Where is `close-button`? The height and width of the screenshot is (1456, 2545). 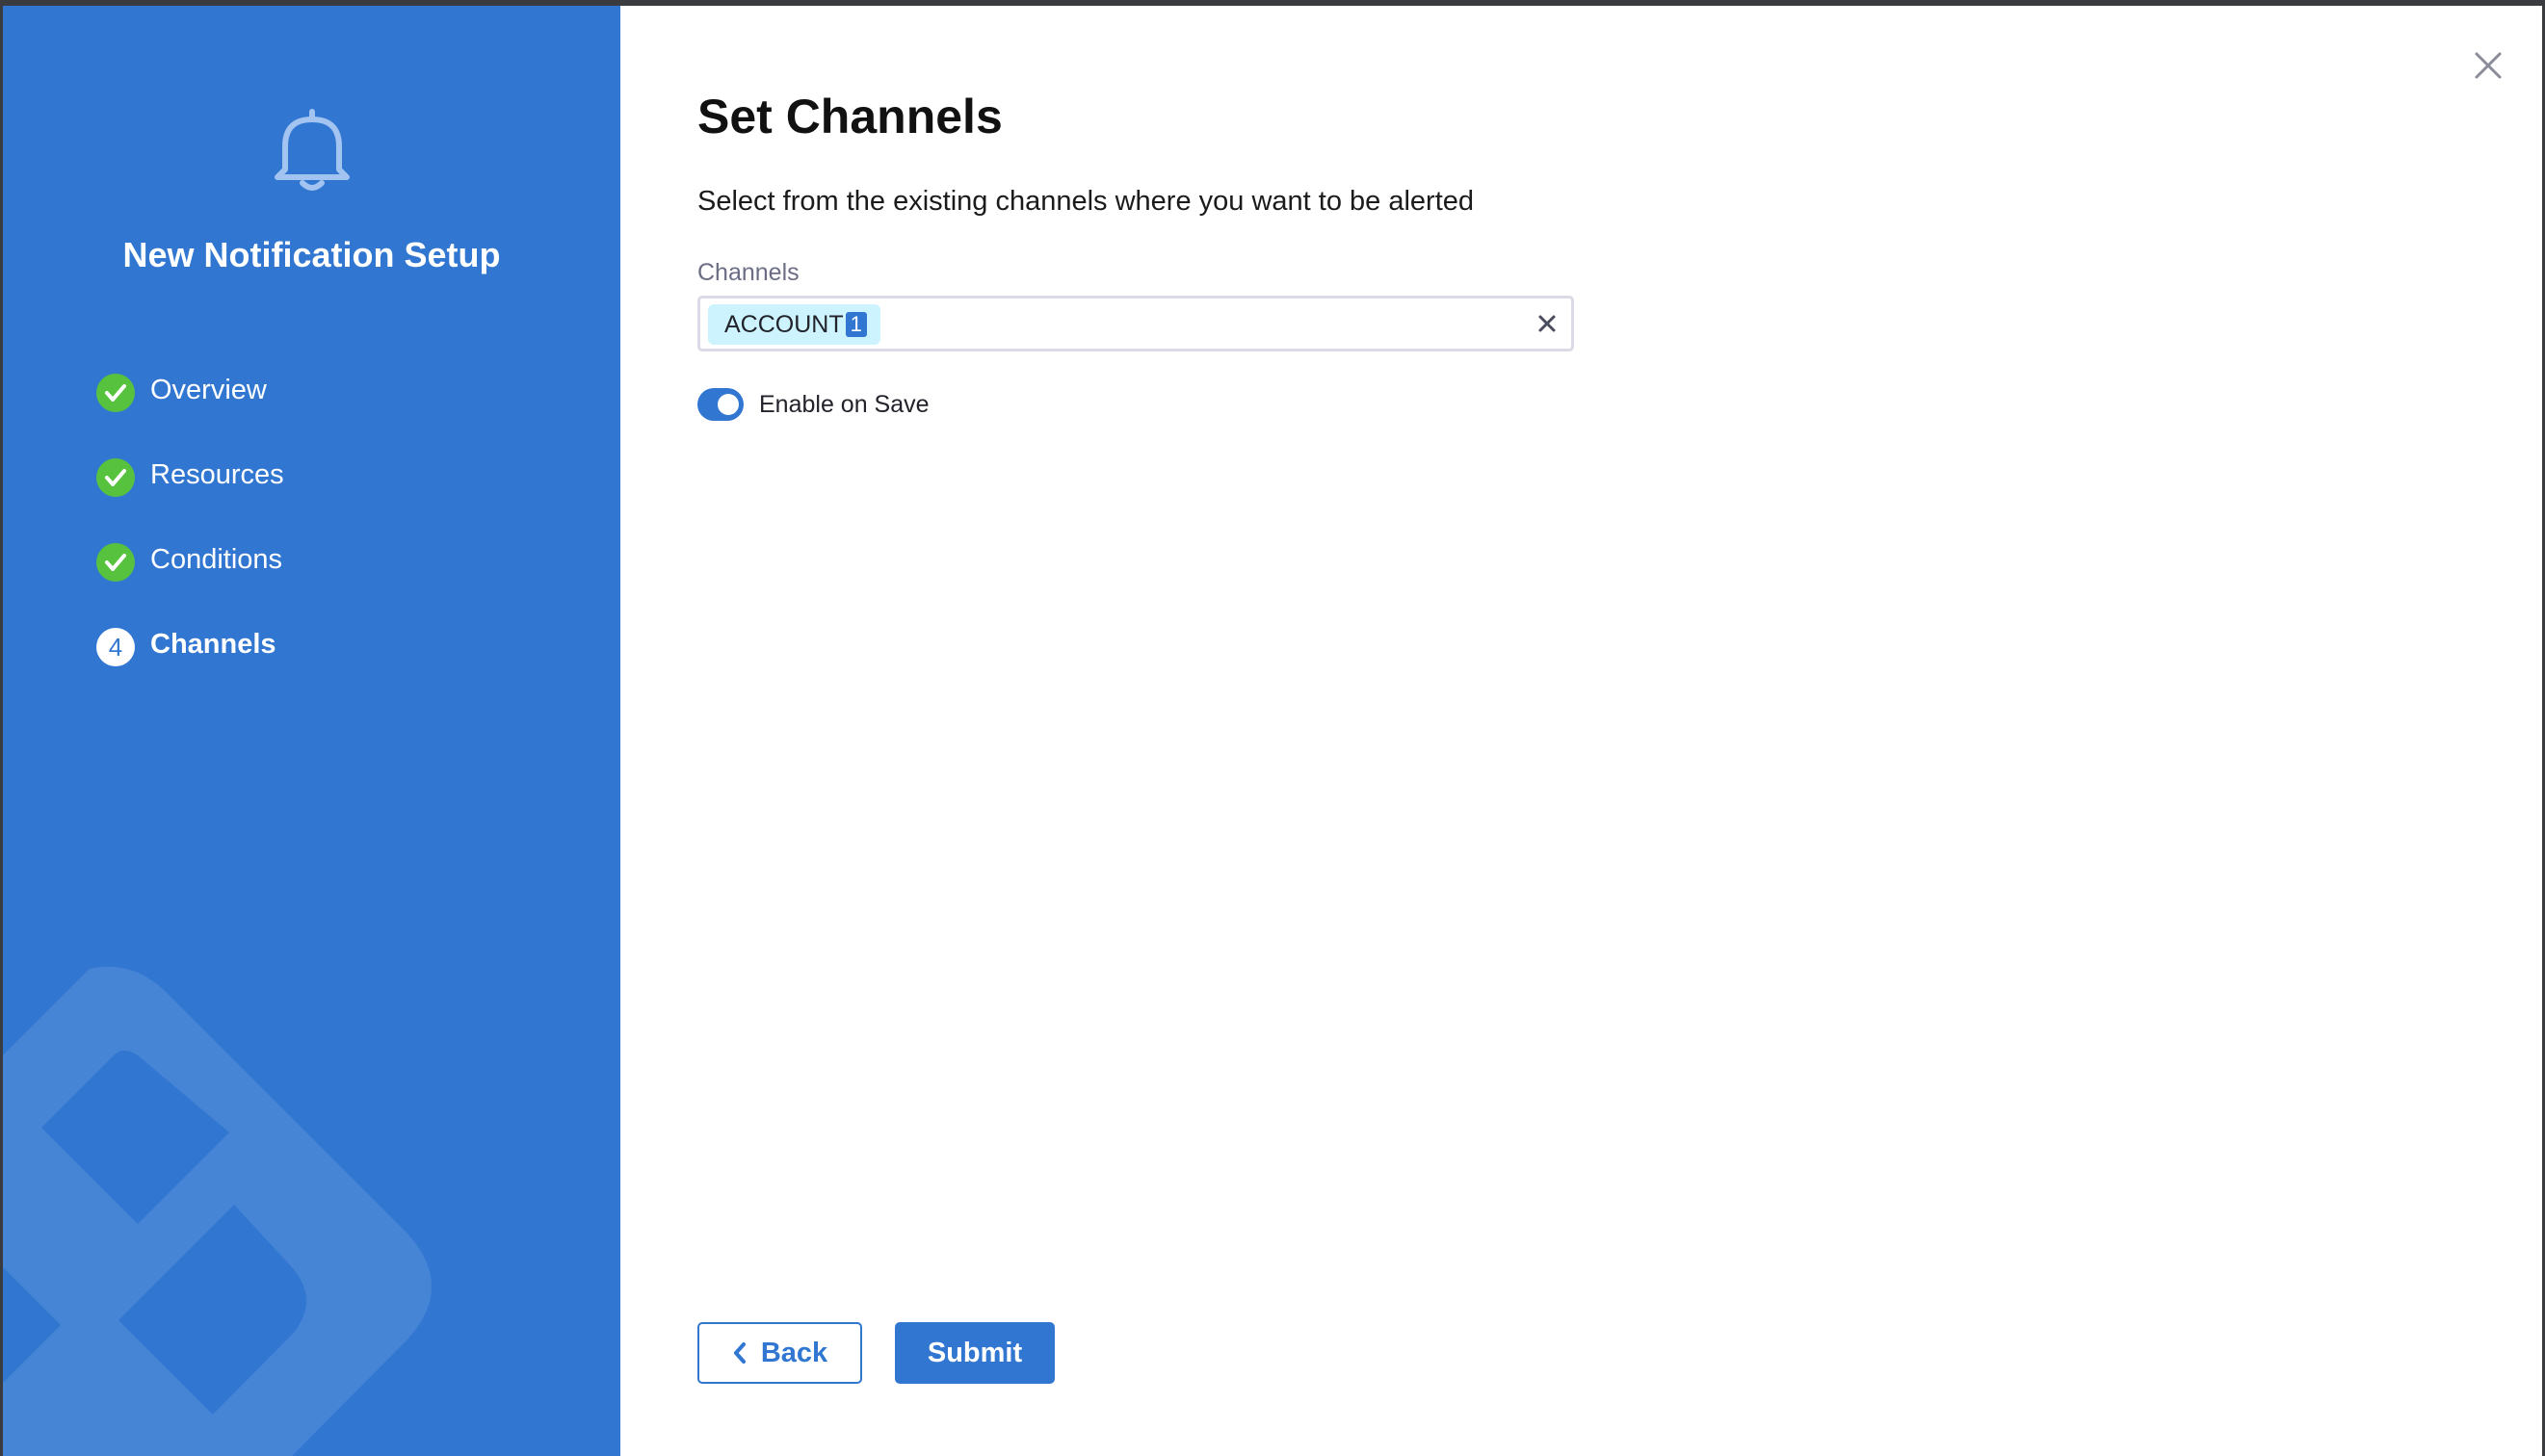 close-button is located at coordinates (2488, 65).